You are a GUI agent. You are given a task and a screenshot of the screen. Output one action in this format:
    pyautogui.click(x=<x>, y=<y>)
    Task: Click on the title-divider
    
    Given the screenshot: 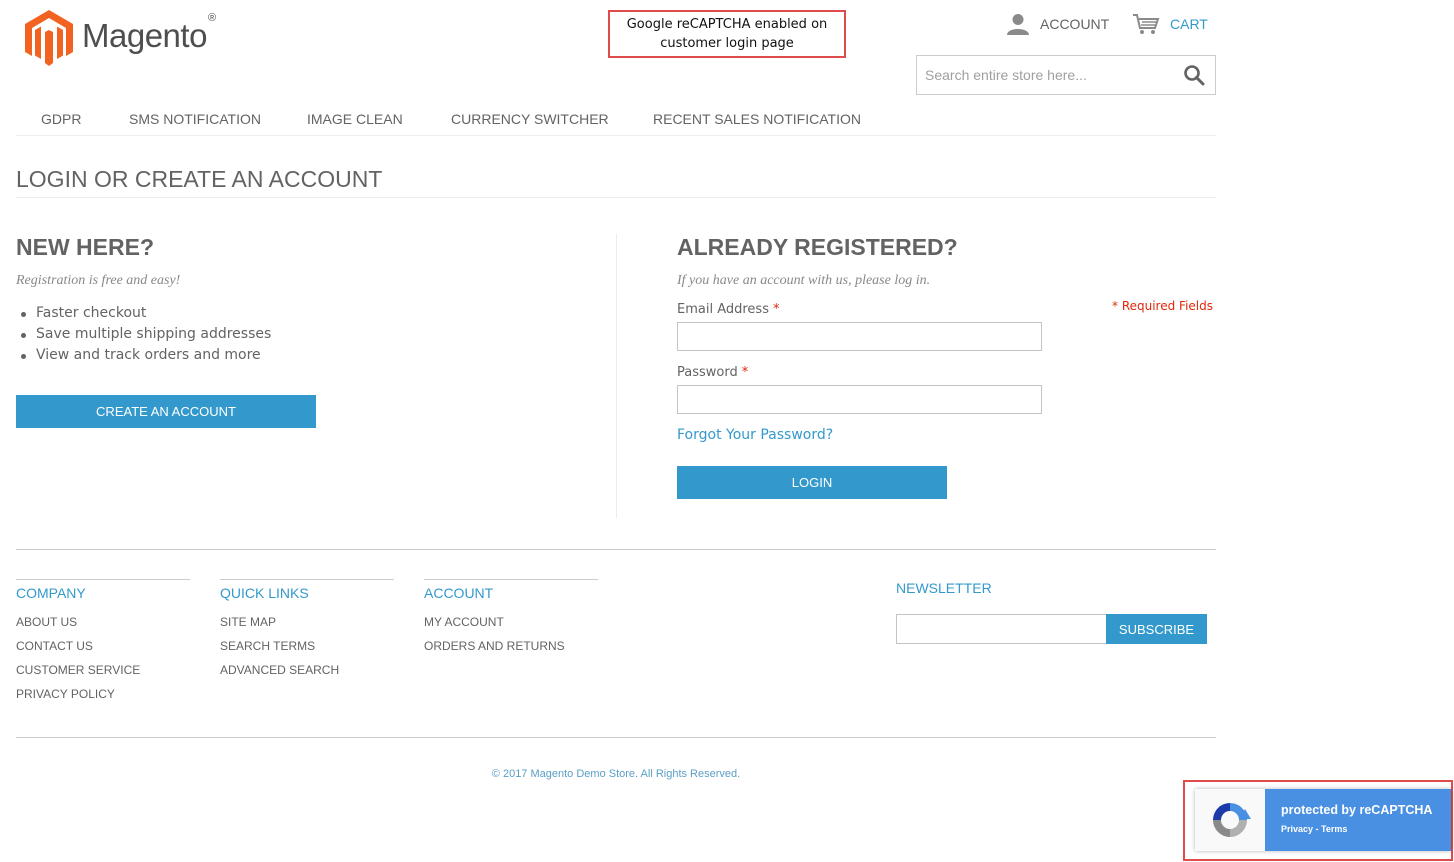 What is the action you would take?
    pyautogui.click(x=616, y=197)
    